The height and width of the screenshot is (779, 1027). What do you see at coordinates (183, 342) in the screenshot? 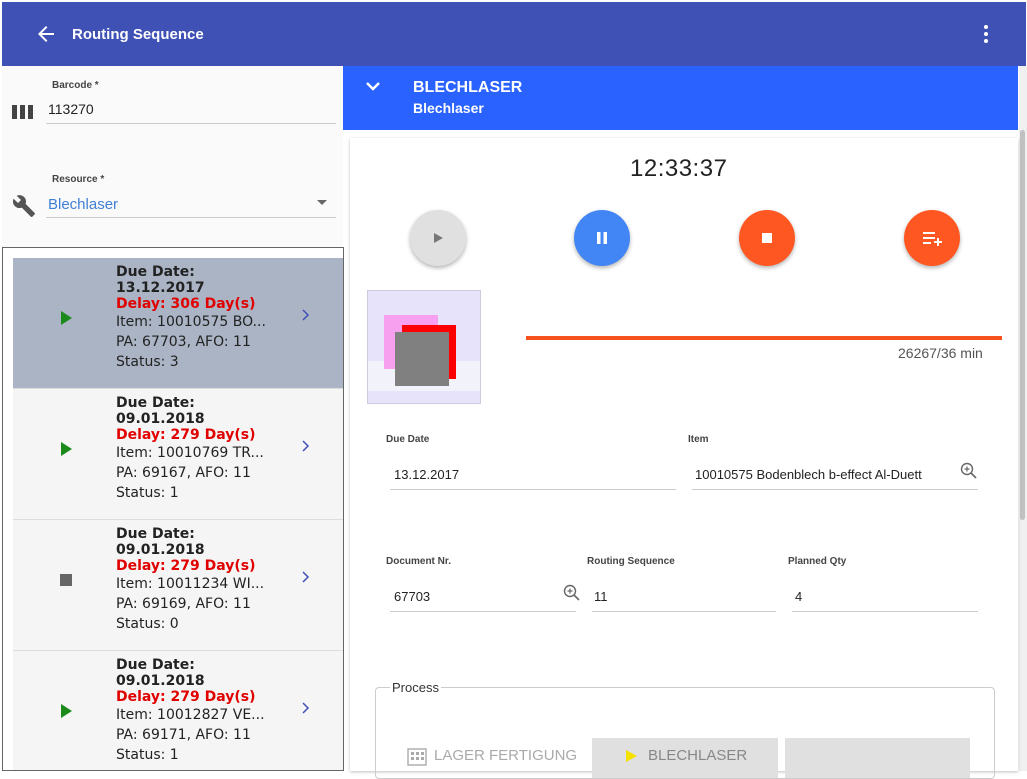
I see `pa-text: PA: 67703, AFO: 11` at bounding box center [183, 342].